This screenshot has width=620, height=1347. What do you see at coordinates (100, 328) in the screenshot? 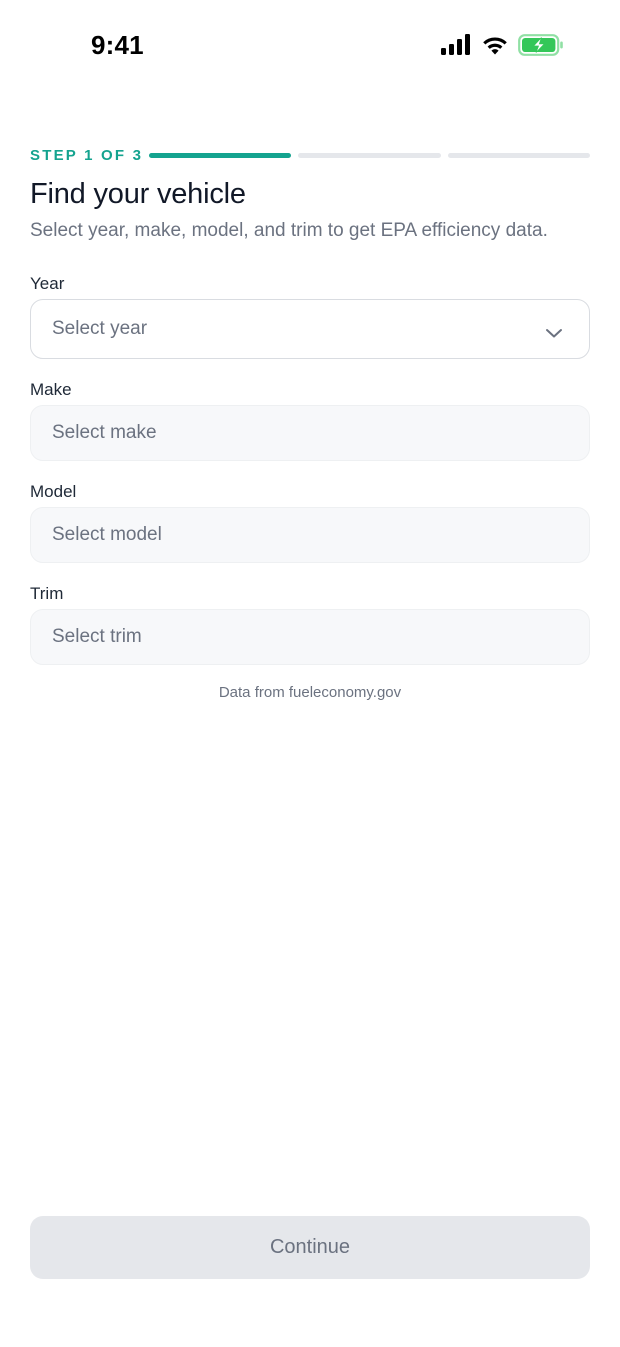
I see `year-select-placeholder: Select year` at bounding box center [100, 328].